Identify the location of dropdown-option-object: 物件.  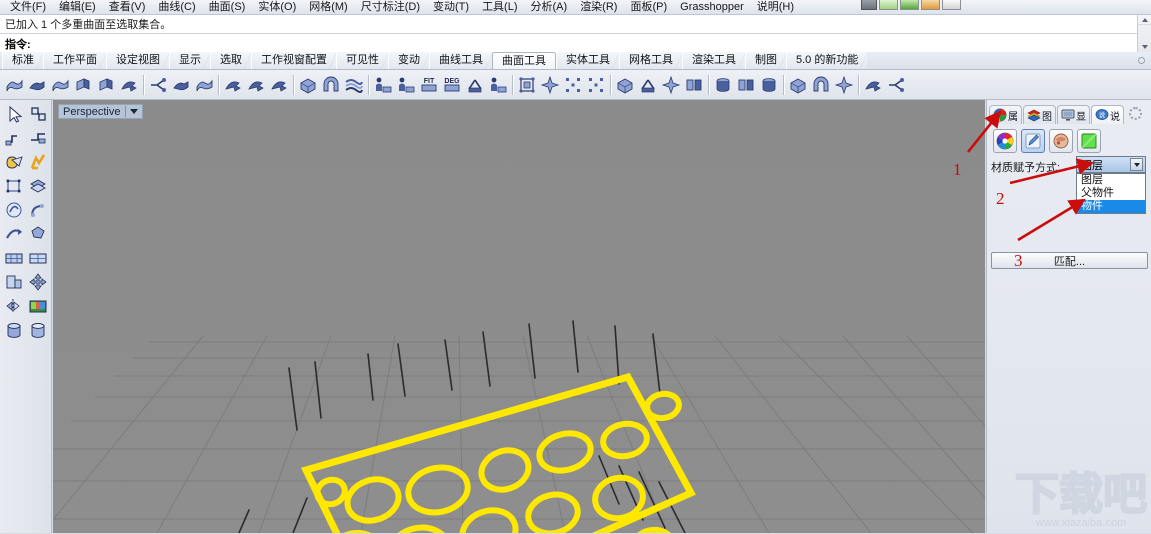
(1111, 206).